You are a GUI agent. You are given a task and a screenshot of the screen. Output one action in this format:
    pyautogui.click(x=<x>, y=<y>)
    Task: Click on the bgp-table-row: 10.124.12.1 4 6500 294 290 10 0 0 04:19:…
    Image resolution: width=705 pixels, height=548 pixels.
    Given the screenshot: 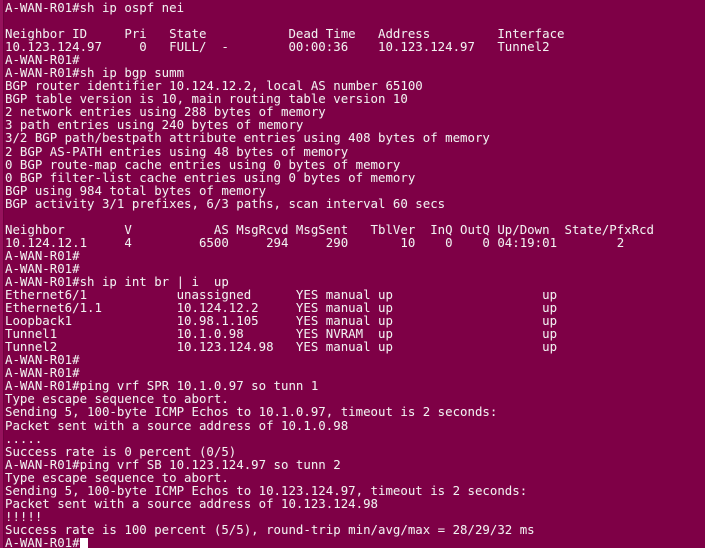 What is the action you would take?
    pyautogui.click(x=315, y=242)
    